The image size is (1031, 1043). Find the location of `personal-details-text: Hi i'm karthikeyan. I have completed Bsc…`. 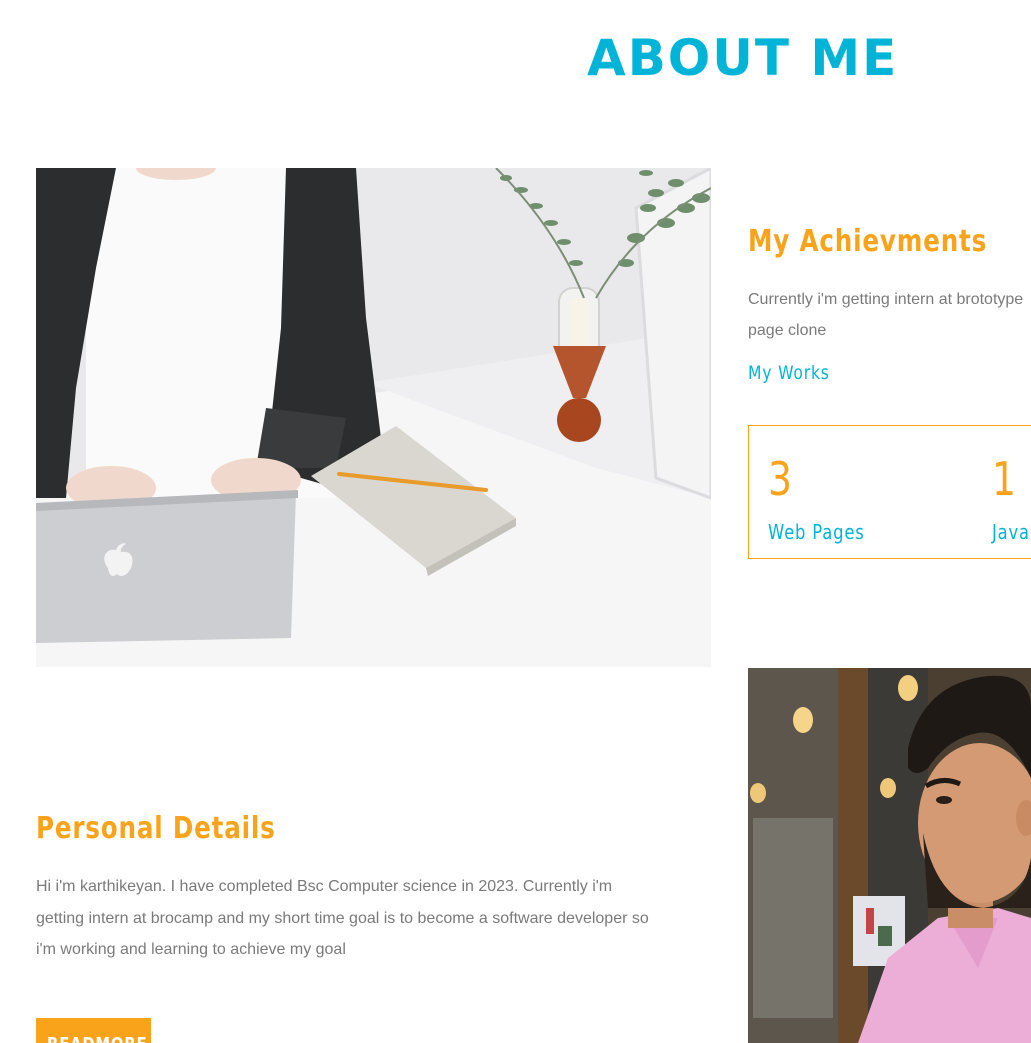

personal-details-text: Hi i'm karthikeyan. I have completed Bsc… is located at coordinates (376, 918).